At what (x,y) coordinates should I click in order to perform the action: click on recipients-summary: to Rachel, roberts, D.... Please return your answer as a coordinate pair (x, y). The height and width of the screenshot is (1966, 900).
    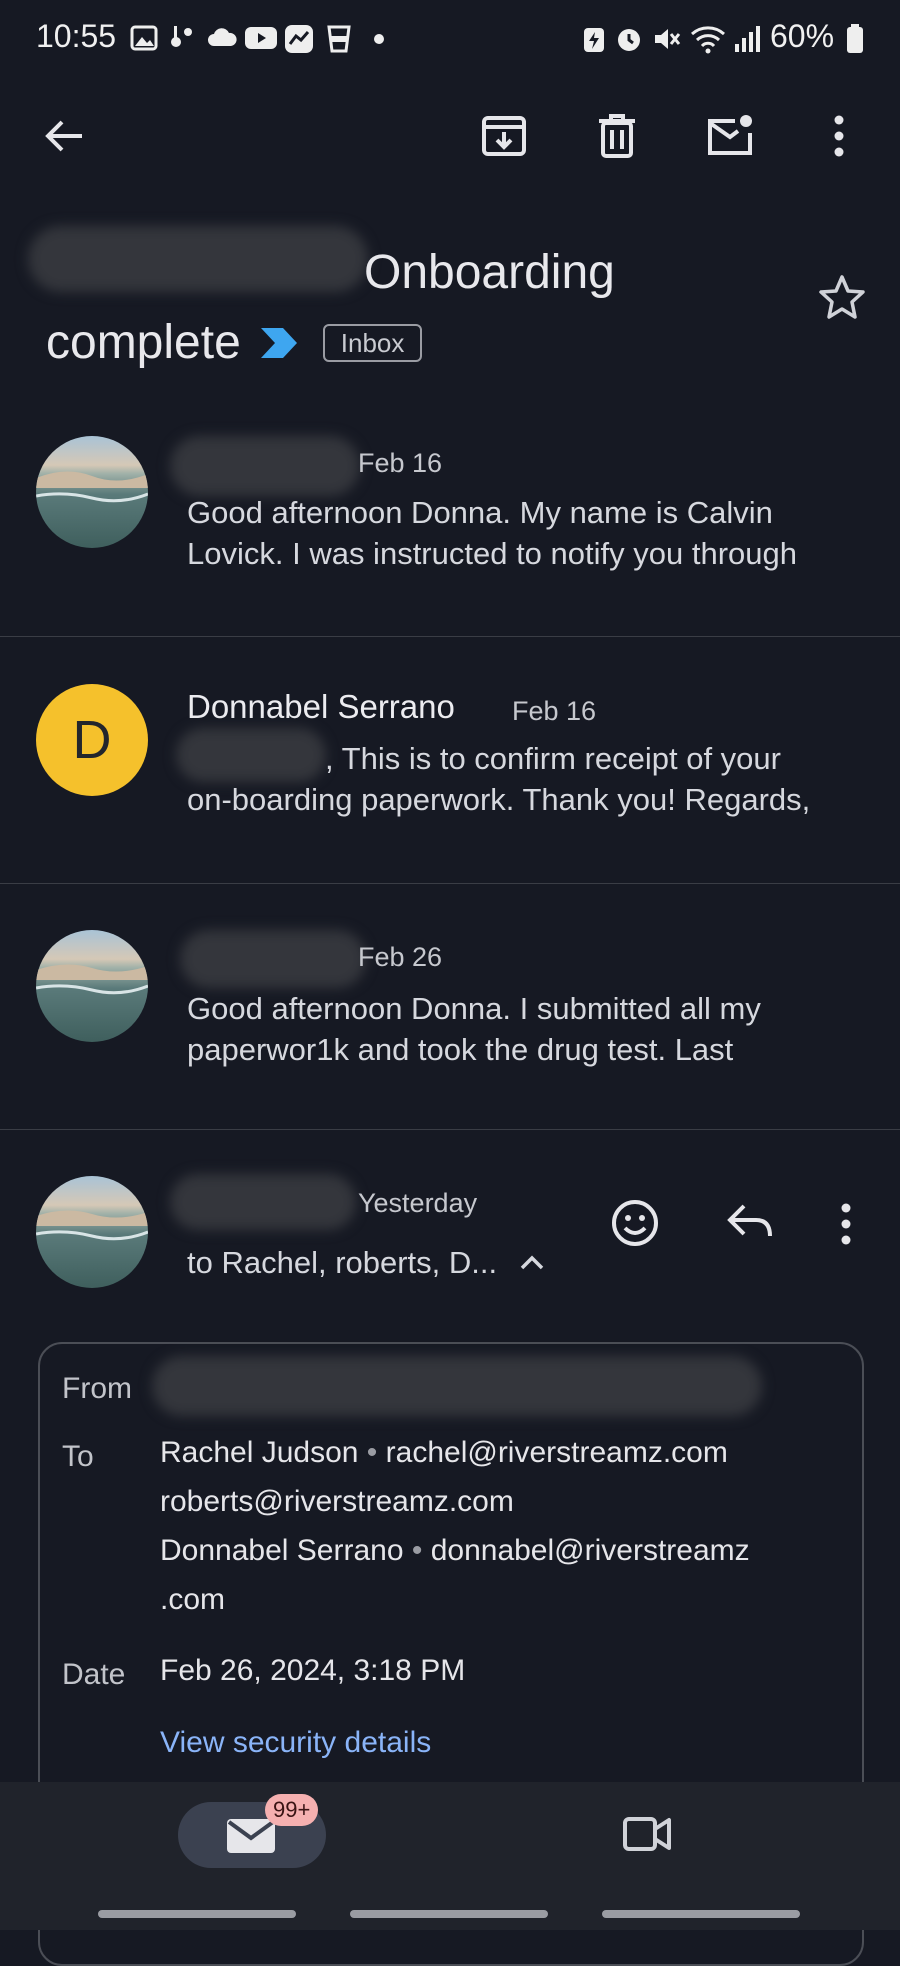
    Looking at the image, I should click on (342, 1262).